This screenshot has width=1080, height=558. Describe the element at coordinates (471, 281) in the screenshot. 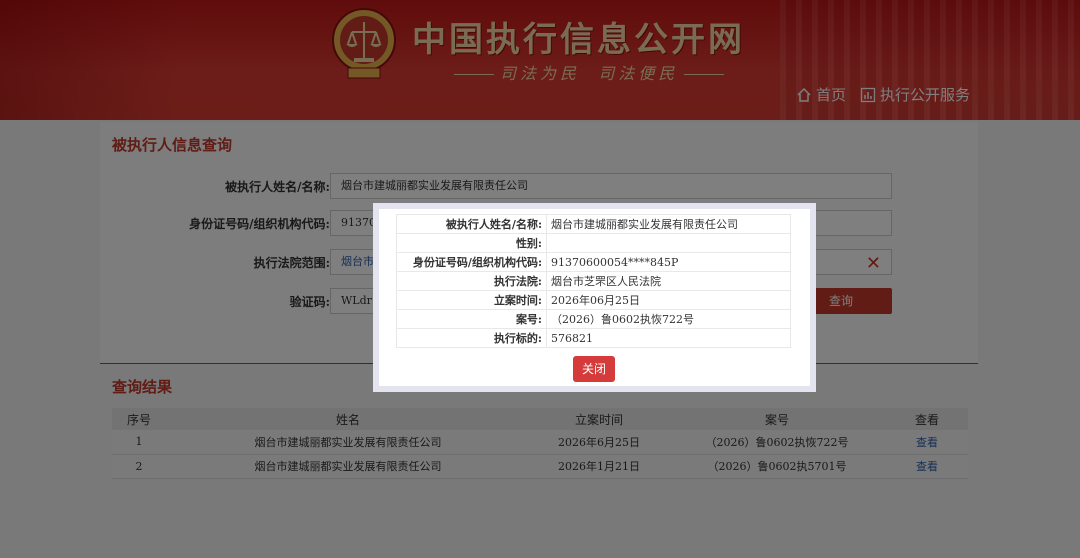

I see `detail-key: 执行法院:` at that location.